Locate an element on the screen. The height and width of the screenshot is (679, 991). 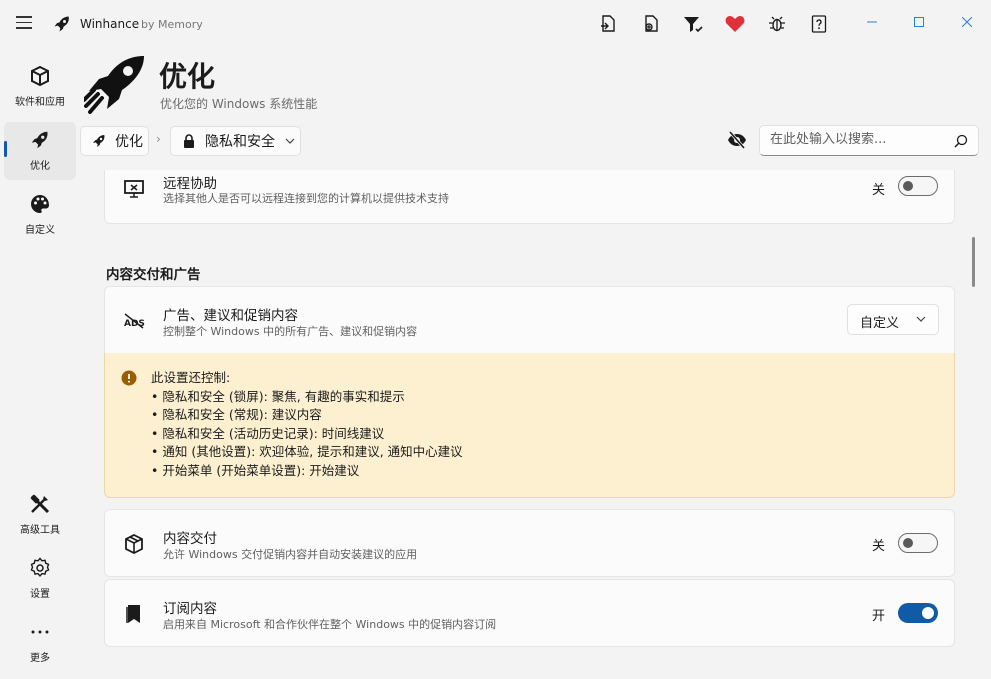
setting-title: 广告、建议和促销内容 is located at coordinates (230, 316).